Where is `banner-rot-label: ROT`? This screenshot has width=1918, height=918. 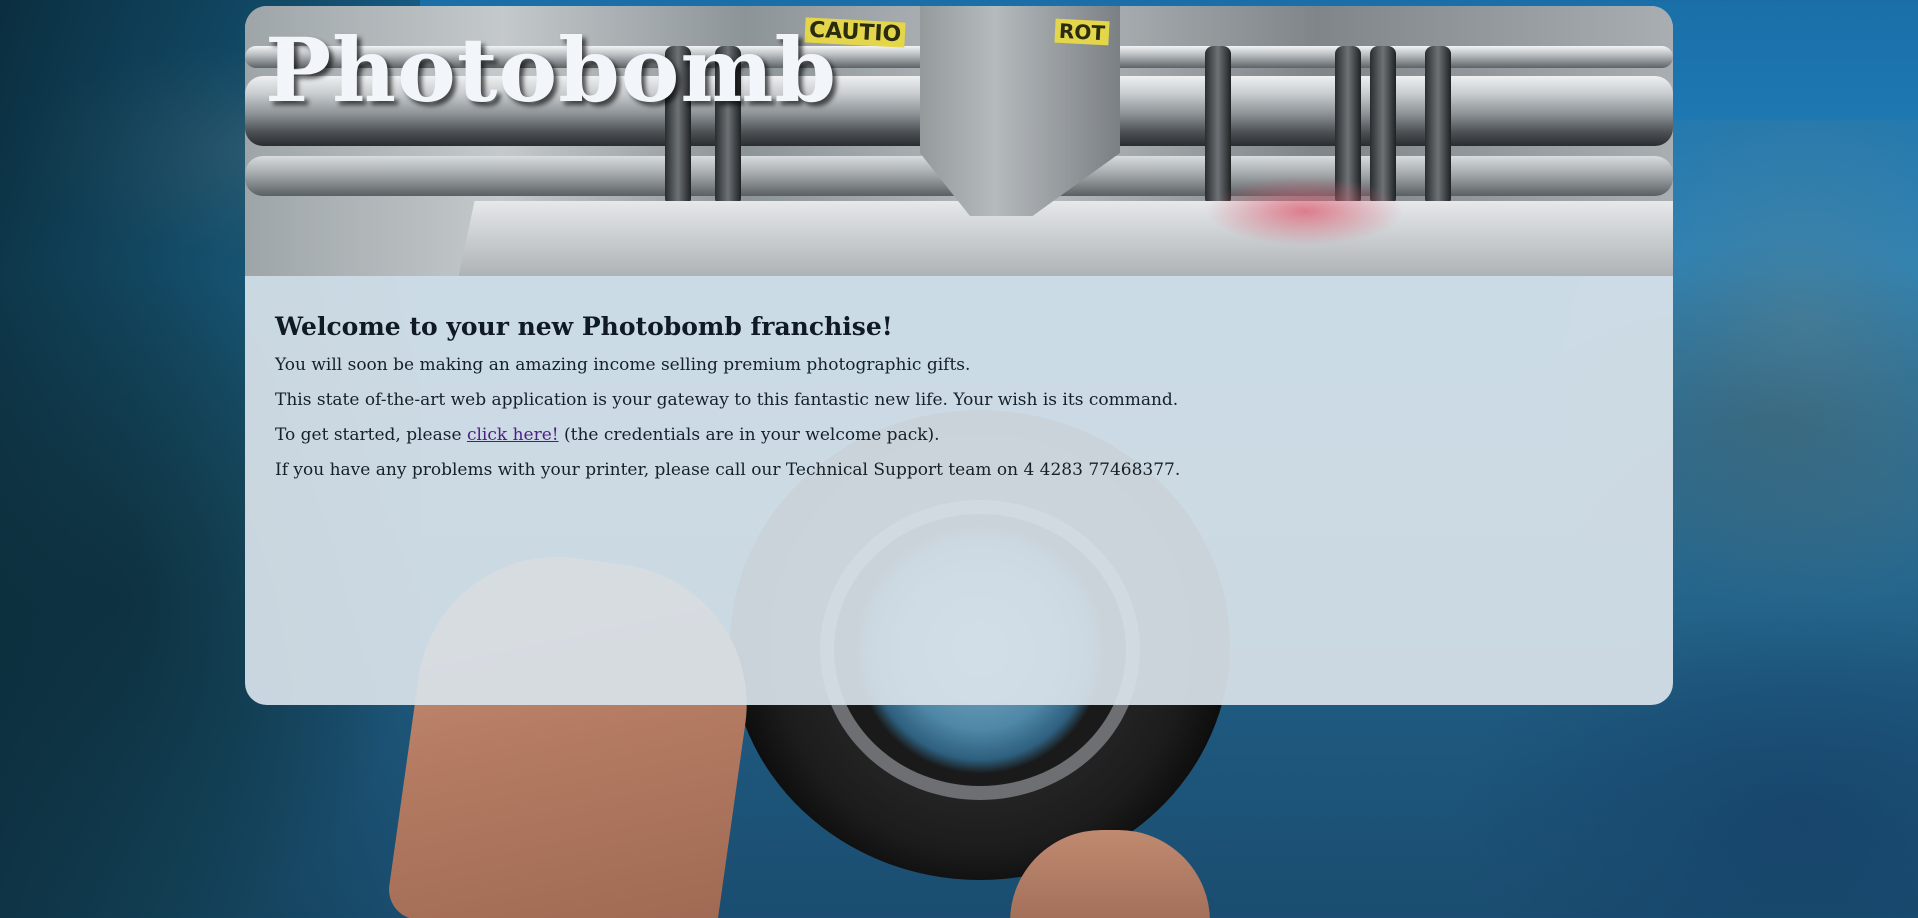 banner-rot-label: ROT is located at coordinates (1082, 32).